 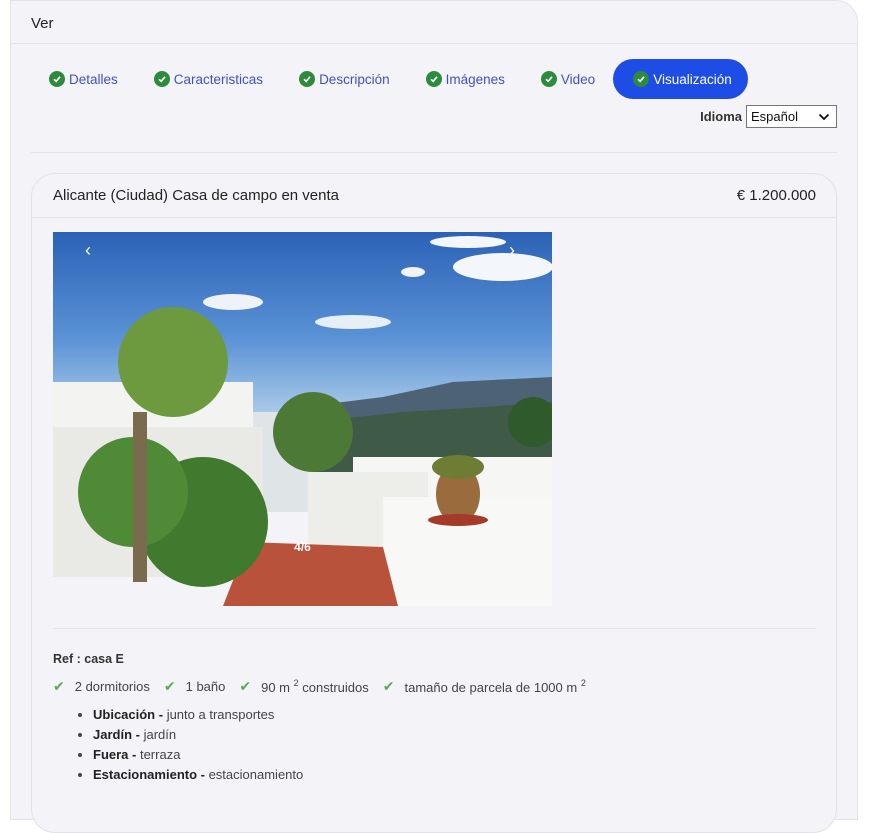 I want to click on reference: Ref : casa E, so click(x=88, y=659).